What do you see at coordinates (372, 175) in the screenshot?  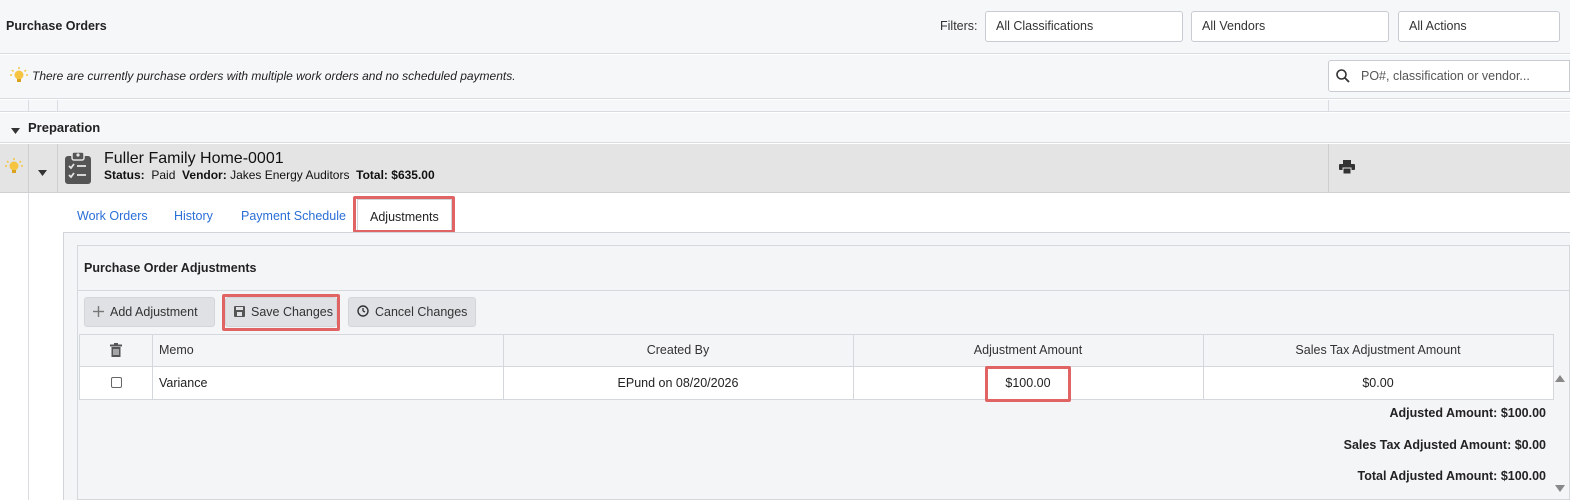 I see `total-label: Total:` at bounding box center [372, 175].